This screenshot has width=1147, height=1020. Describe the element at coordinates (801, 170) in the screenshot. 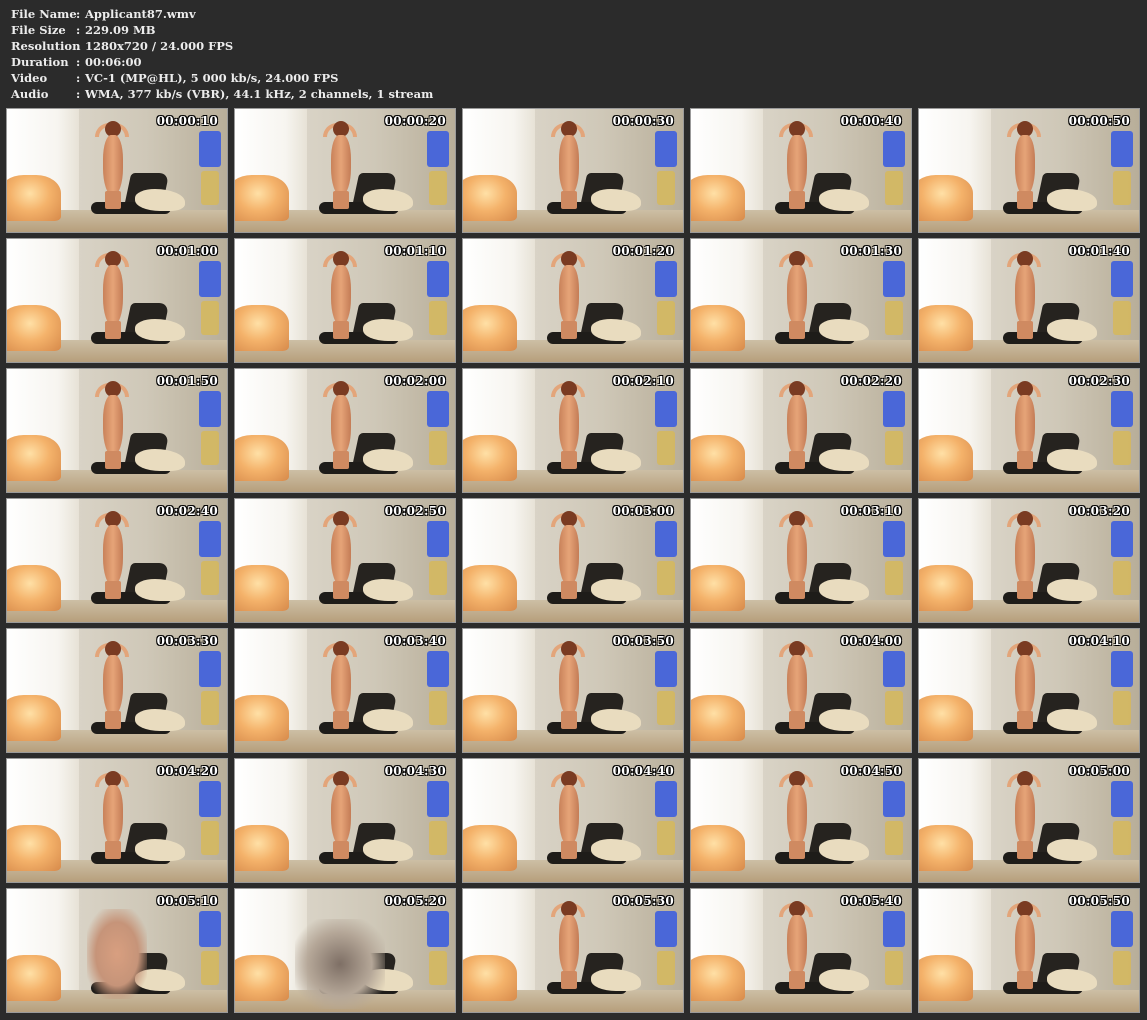

I see `video-thumbnail: 00:00:40` at that location.